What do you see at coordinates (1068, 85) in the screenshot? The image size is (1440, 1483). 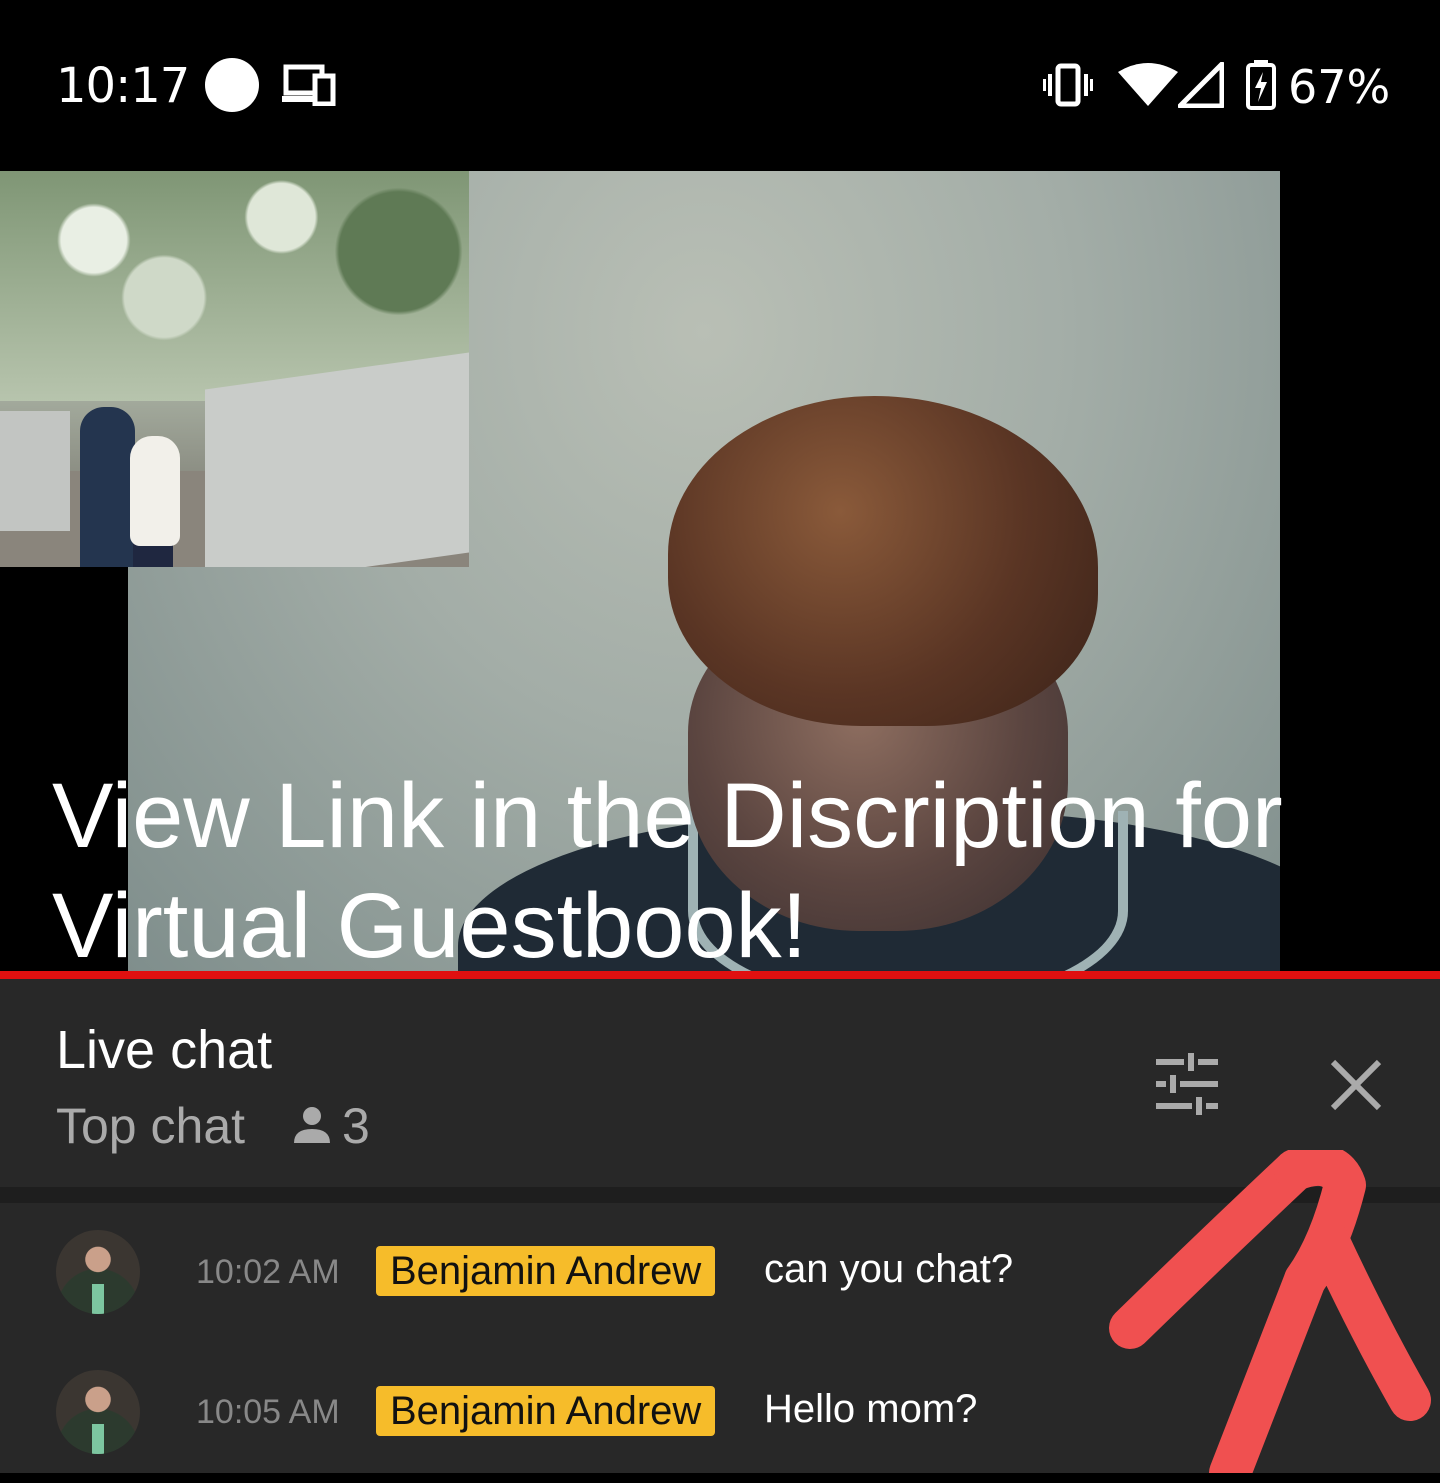 I see `vibrate-icon` at bounding box center [1068, 85].